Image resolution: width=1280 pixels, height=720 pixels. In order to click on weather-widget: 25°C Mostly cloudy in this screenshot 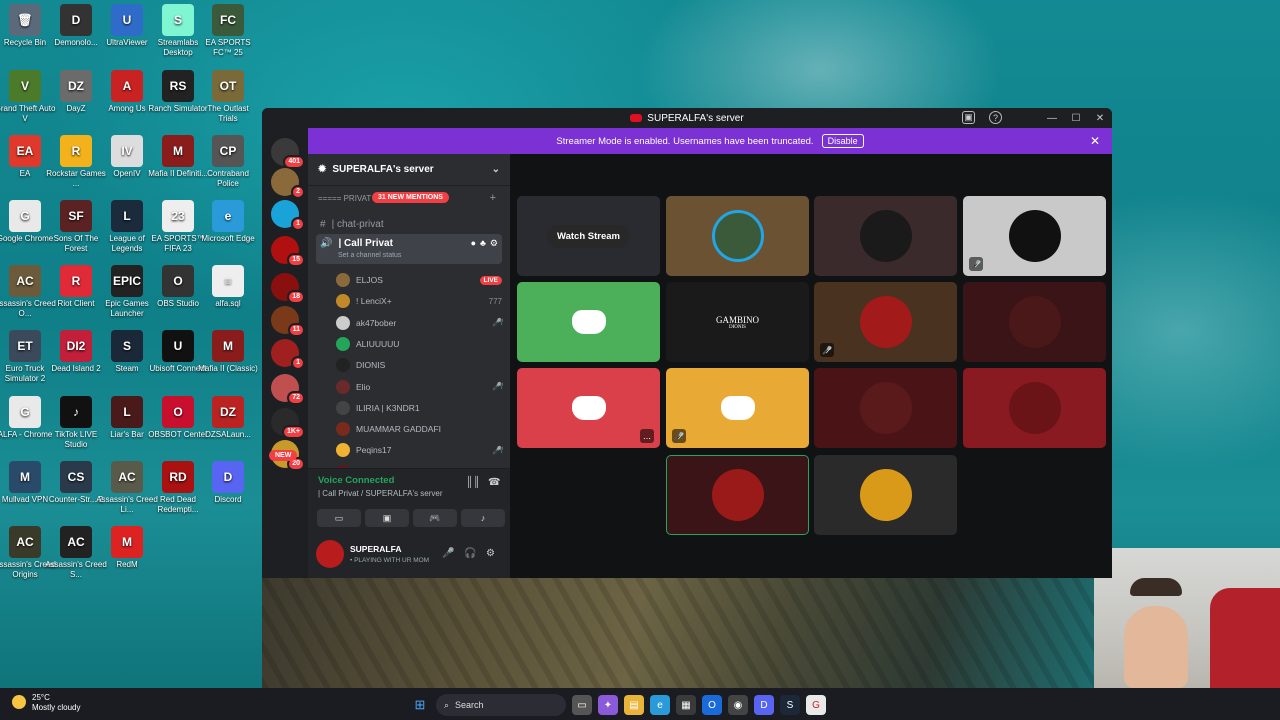, I will do `click(46, 703)`.